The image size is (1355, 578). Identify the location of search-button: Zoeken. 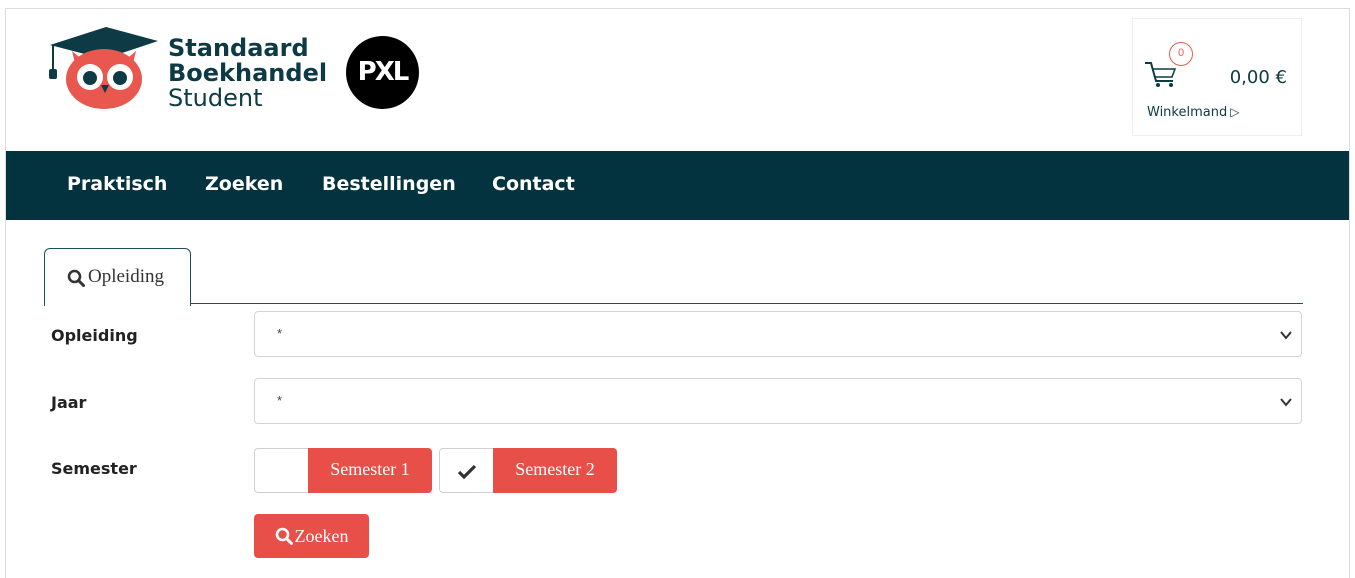
(311, 536).